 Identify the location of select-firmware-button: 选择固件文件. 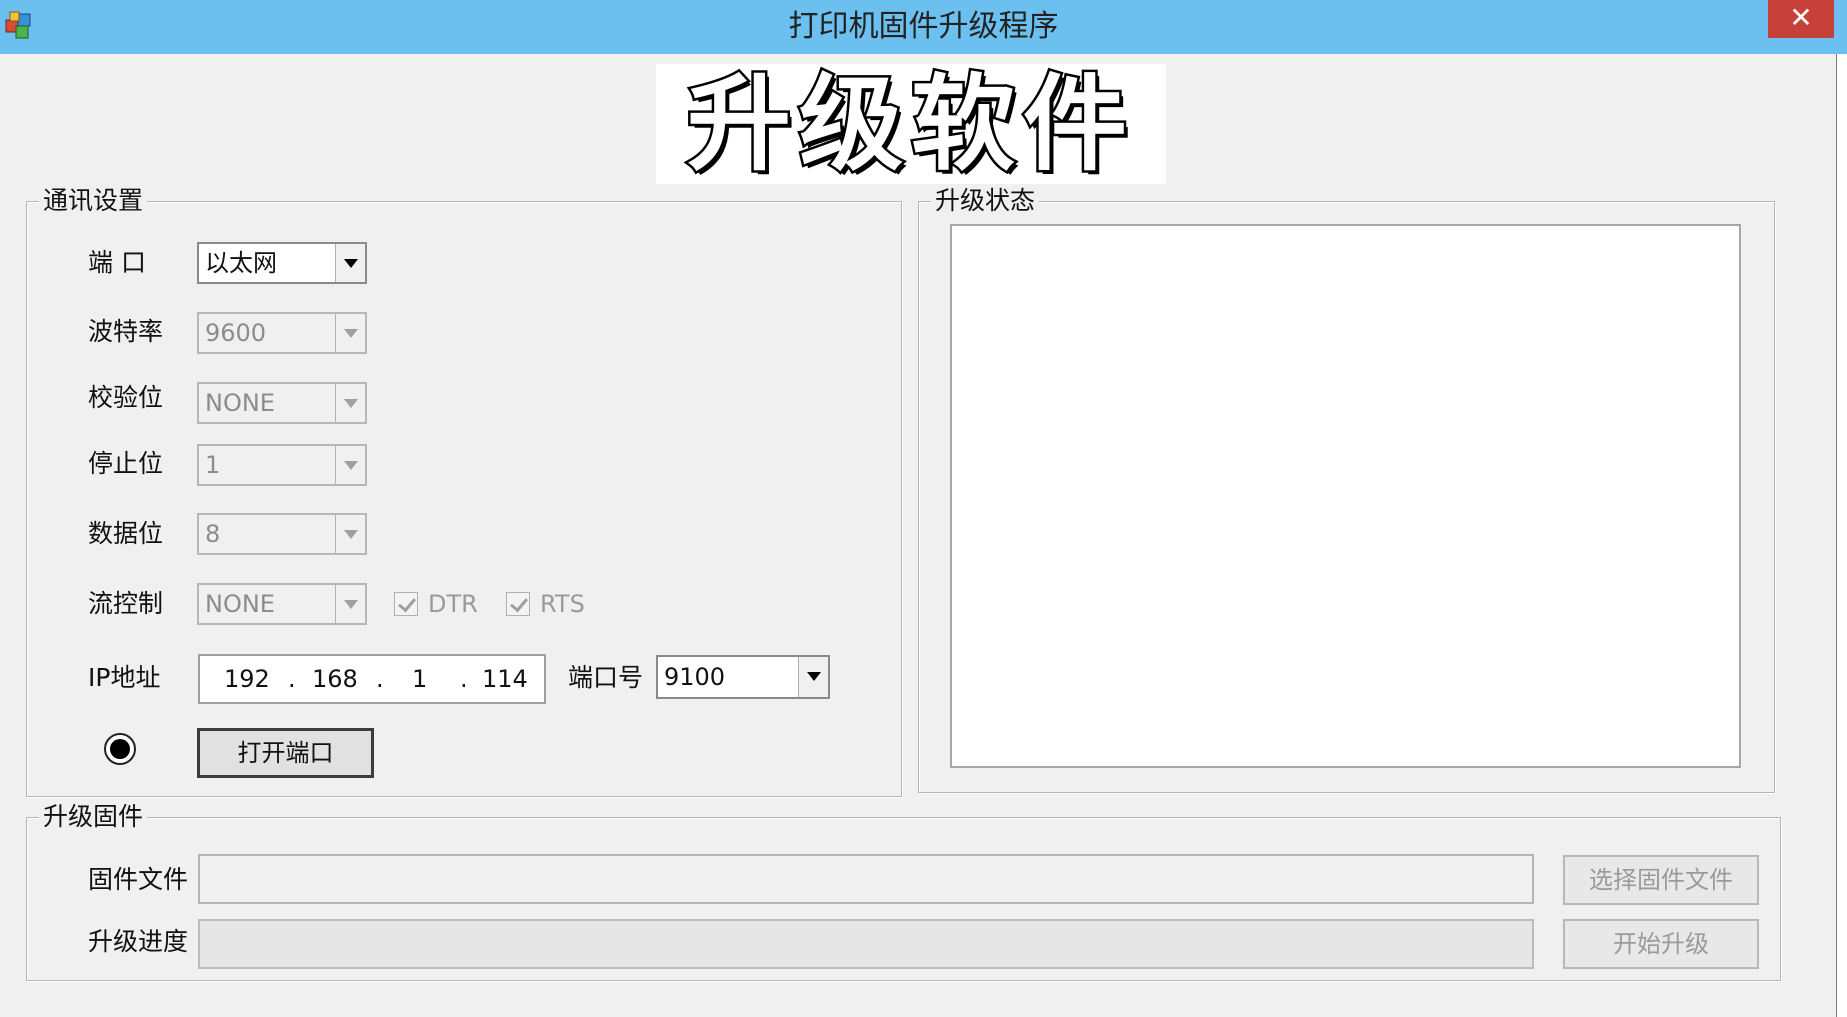
(1661, 880).